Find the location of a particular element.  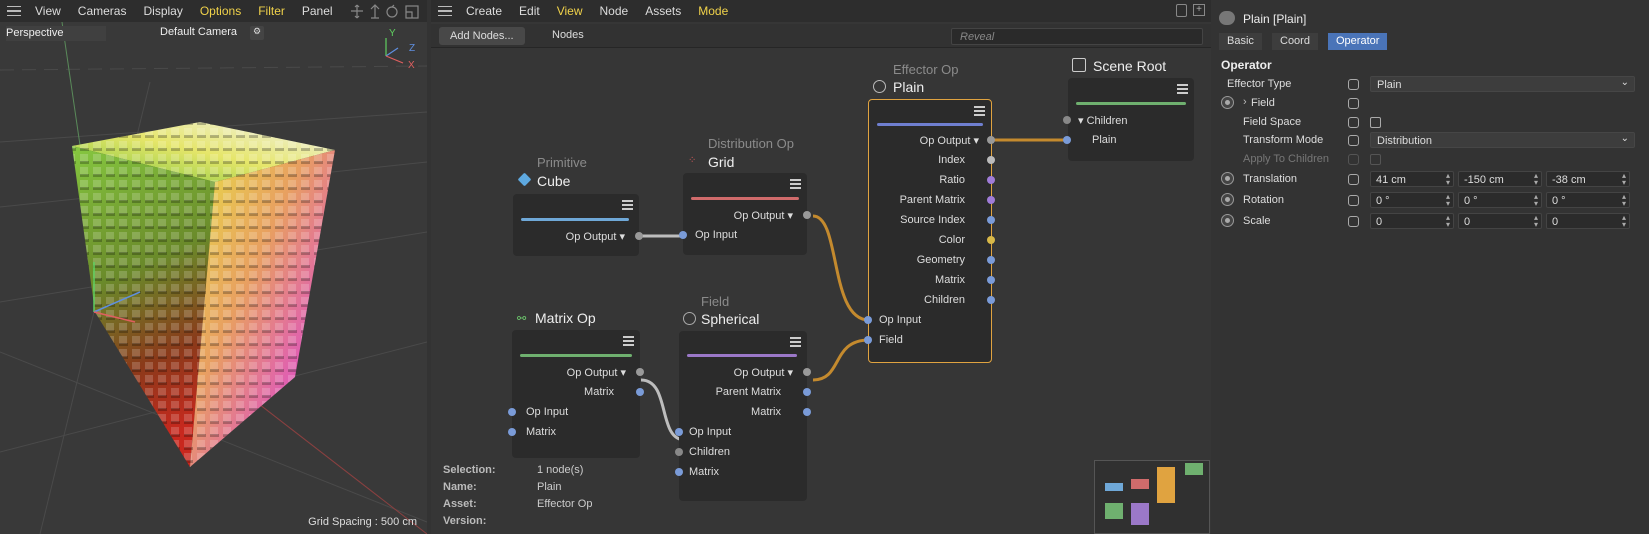

menu-filter: Filter is located at coordinates (271, 11).